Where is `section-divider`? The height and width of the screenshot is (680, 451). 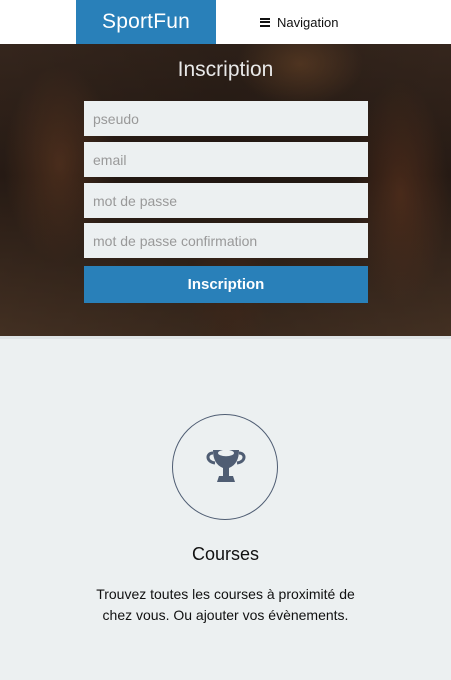 section-divider is located at coordinates (225, 337).